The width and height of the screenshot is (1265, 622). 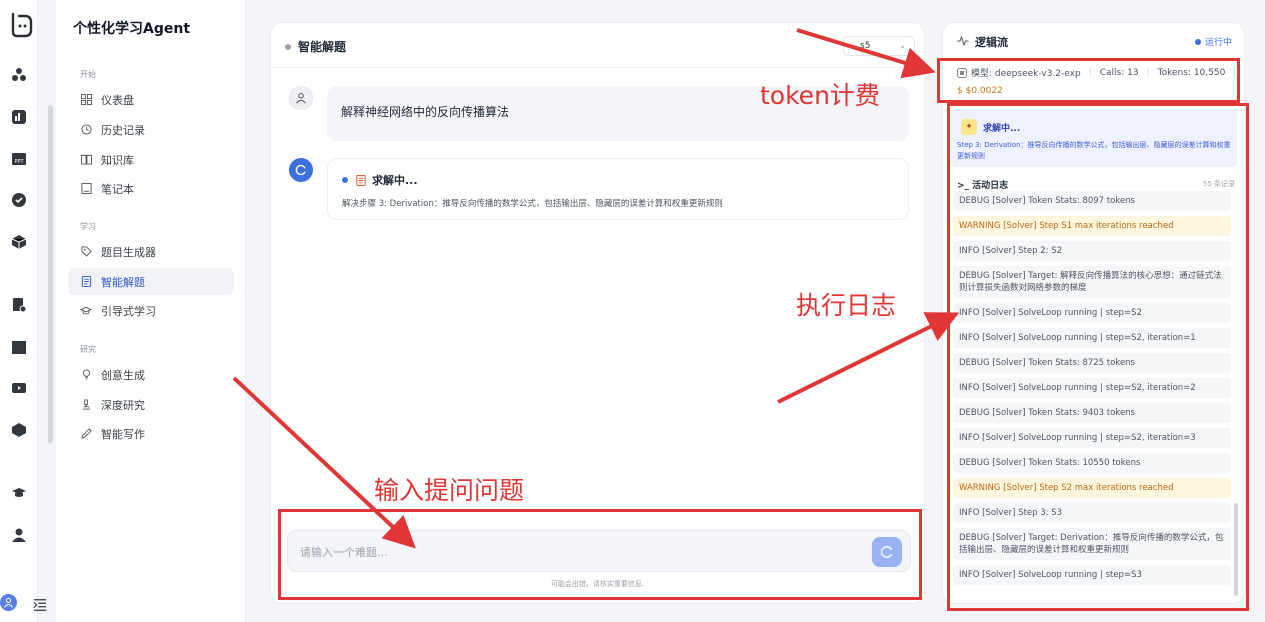 What do you see at coordinates (151, 374) in the screenshot?
I see `sidebar-item-idea-generation: 创意生成` at bounding box center [151, 374].